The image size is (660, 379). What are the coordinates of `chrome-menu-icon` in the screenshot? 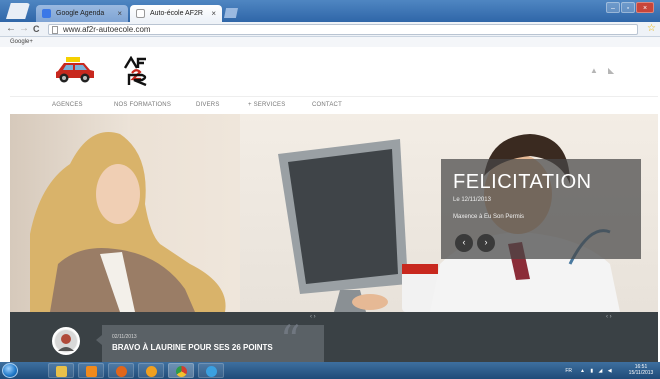 It's located at (18, 11).